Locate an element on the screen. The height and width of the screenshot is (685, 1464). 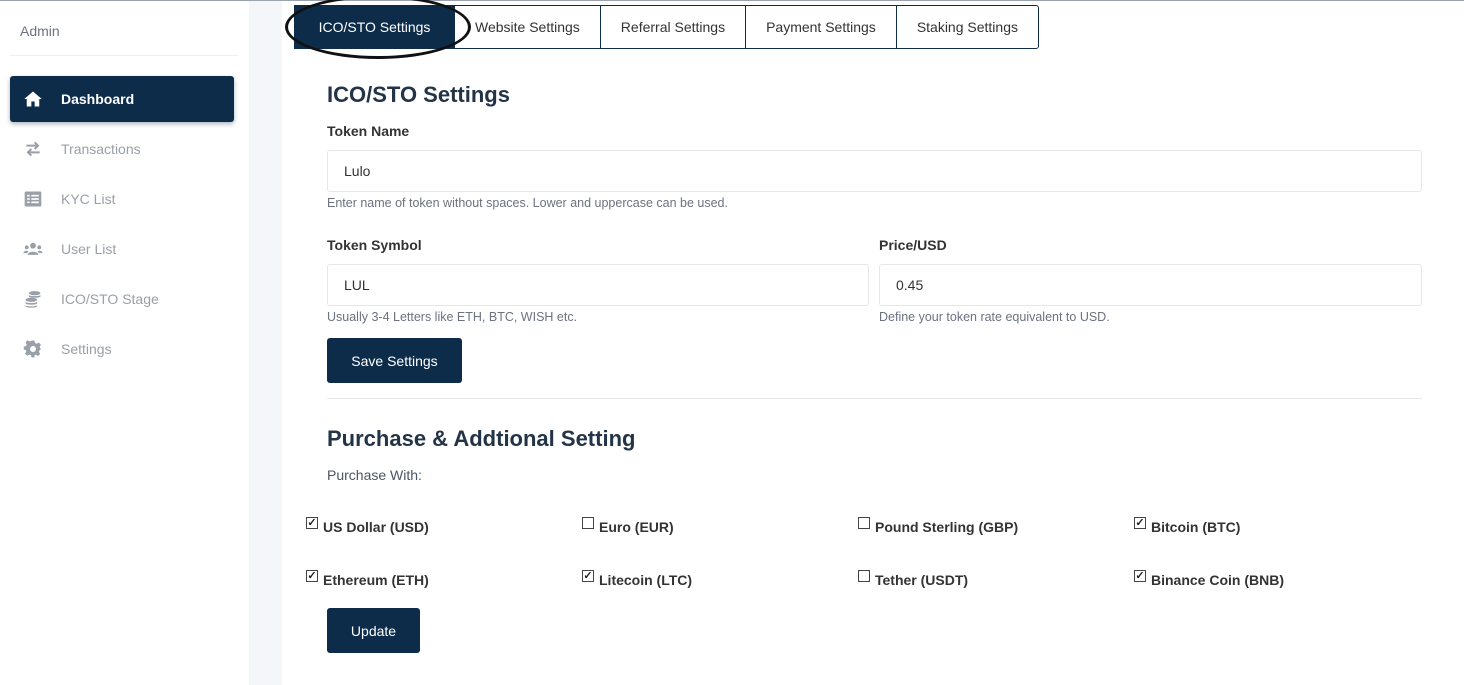
checkbox-label: Pound Sterling (GBP) is located at coordinates (947, 527).